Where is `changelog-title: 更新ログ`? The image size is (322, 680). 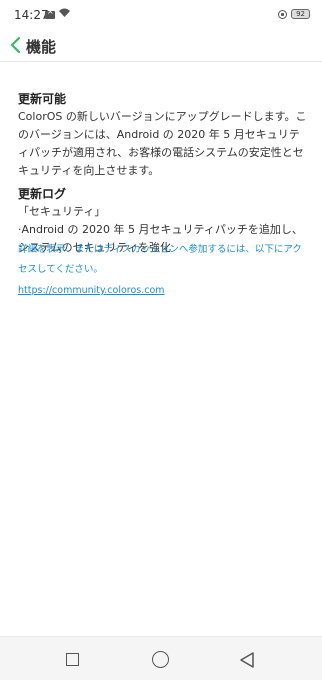 changelog-title: 更新ログ is located at coordinates (42, 194).